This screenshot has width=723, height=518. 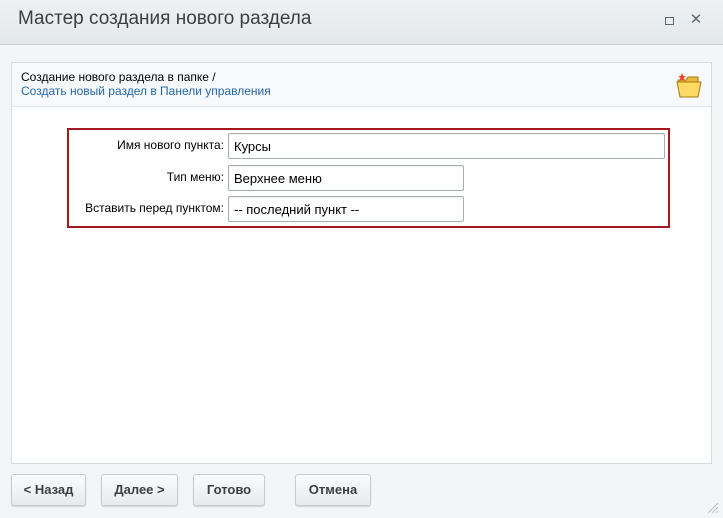 I want to click on maximize-button, so click(x=669, y=20).